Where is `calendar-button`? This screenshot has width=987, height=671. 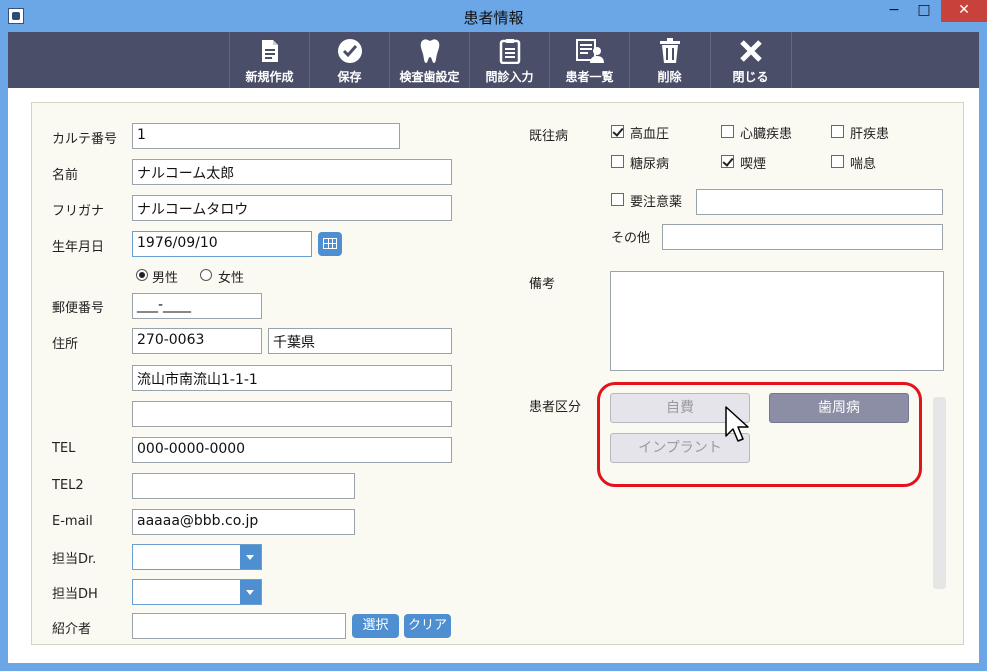
calendar-button is located at coordinates (330, 244).